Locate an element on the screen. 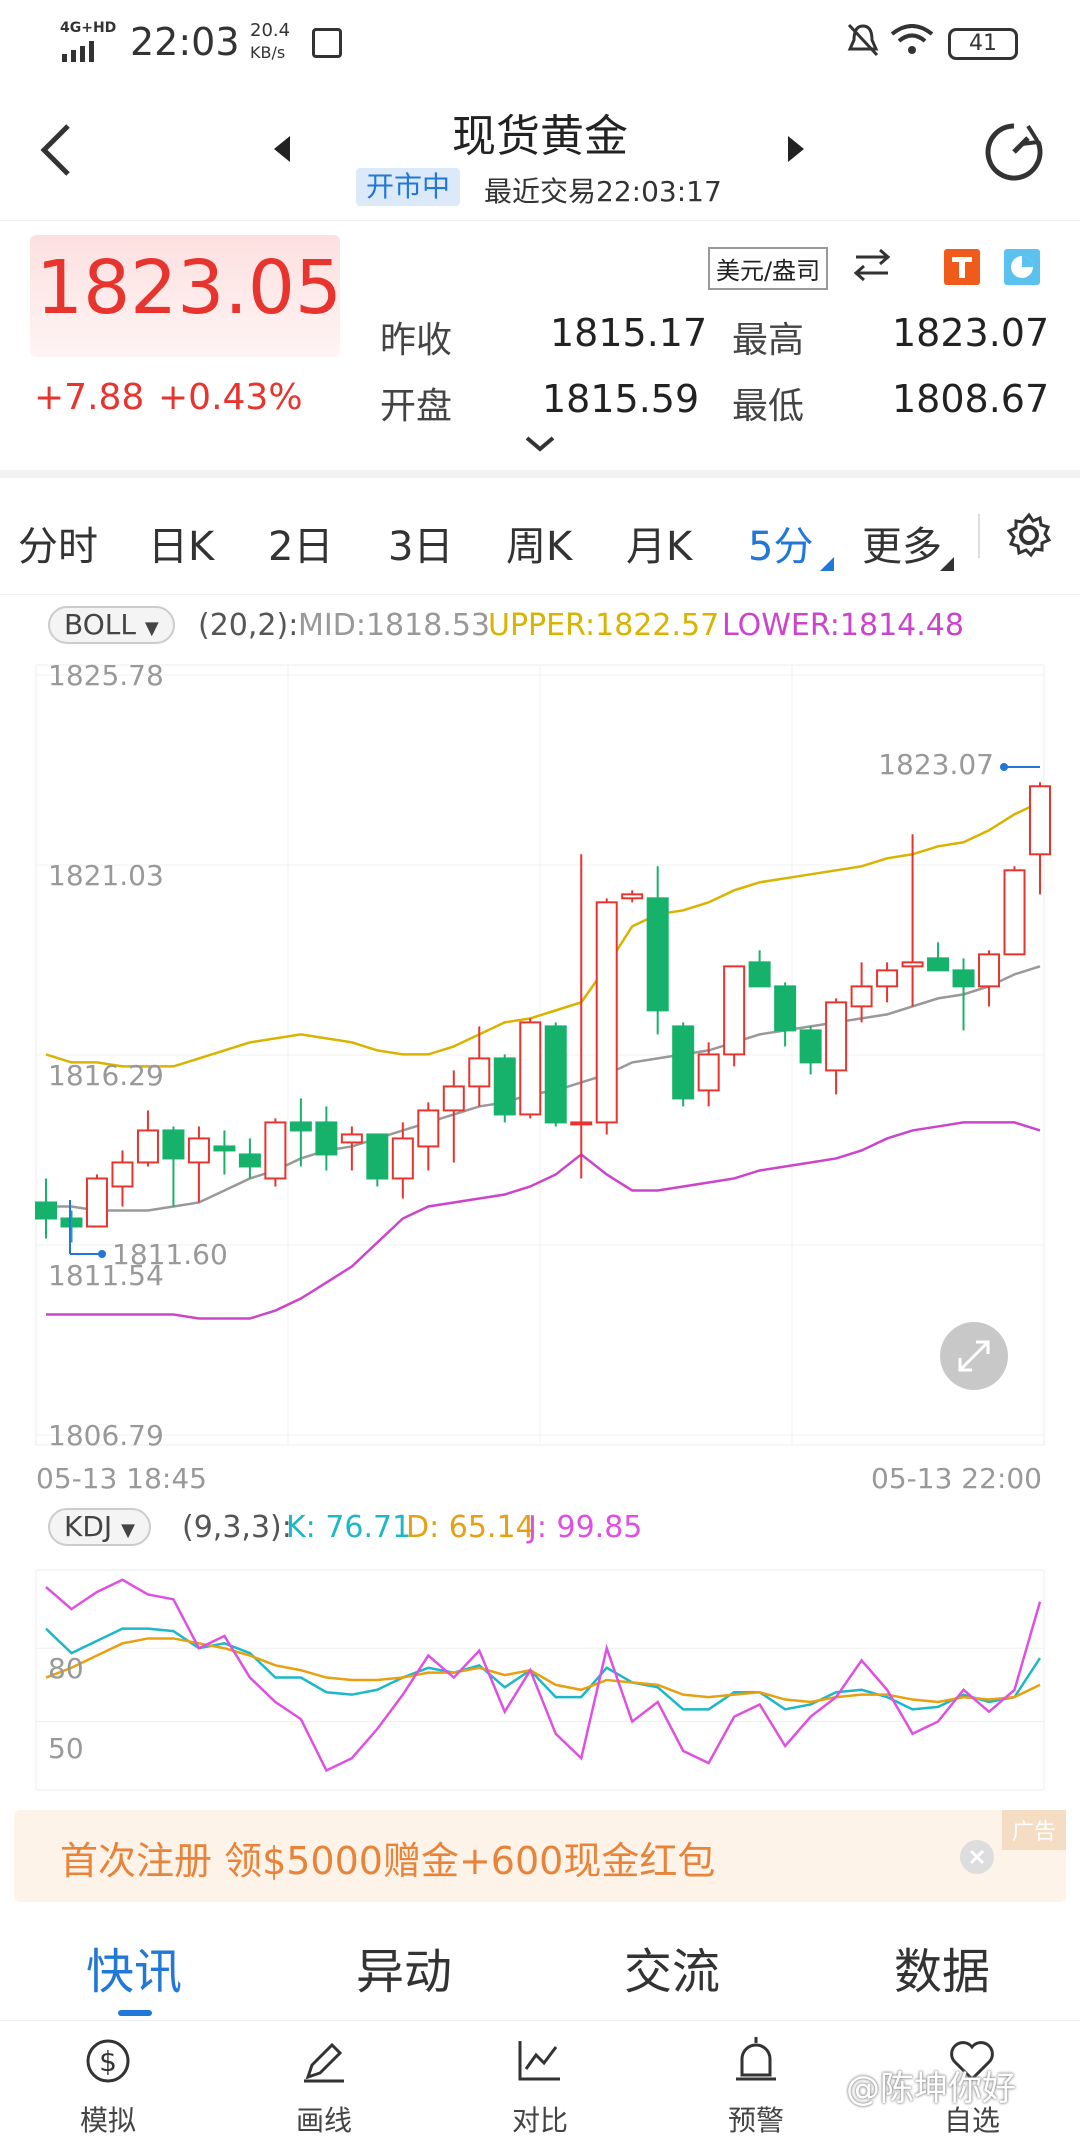  watermark: @陈坤你好 is located at coordinates (931, 2089).